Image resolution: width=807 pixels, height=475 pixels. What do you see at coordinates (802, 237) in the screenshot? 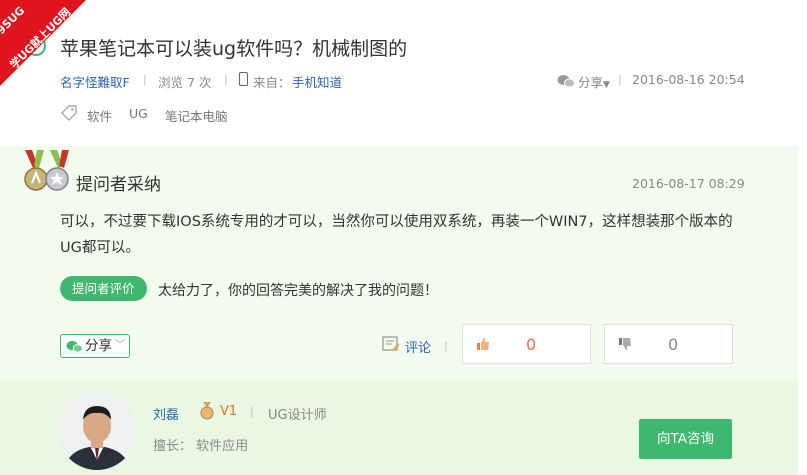
I see `page-right-edge` at bounding box center [802, 237].